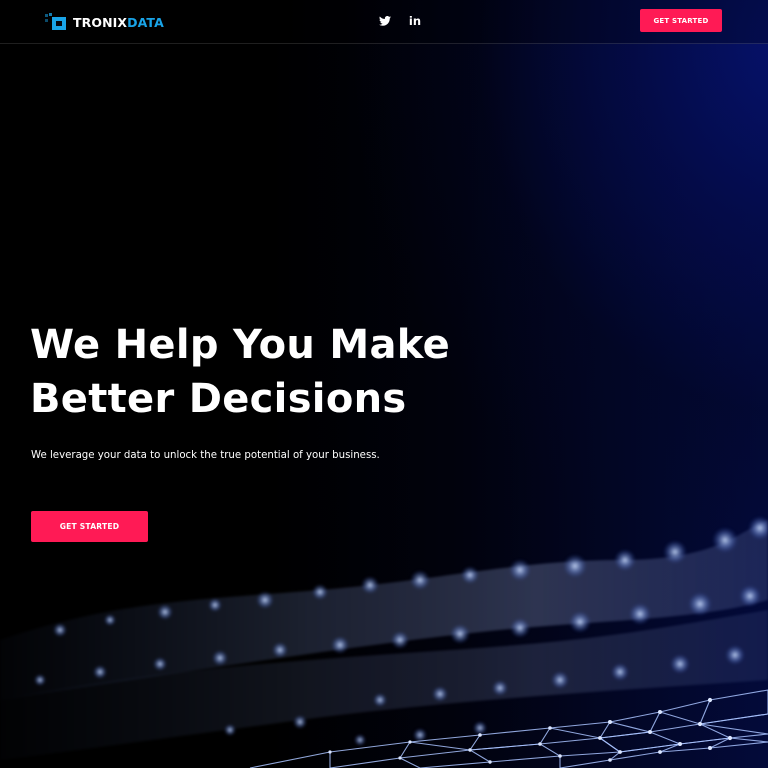  I want to click on network-lines, so click(508, 728).